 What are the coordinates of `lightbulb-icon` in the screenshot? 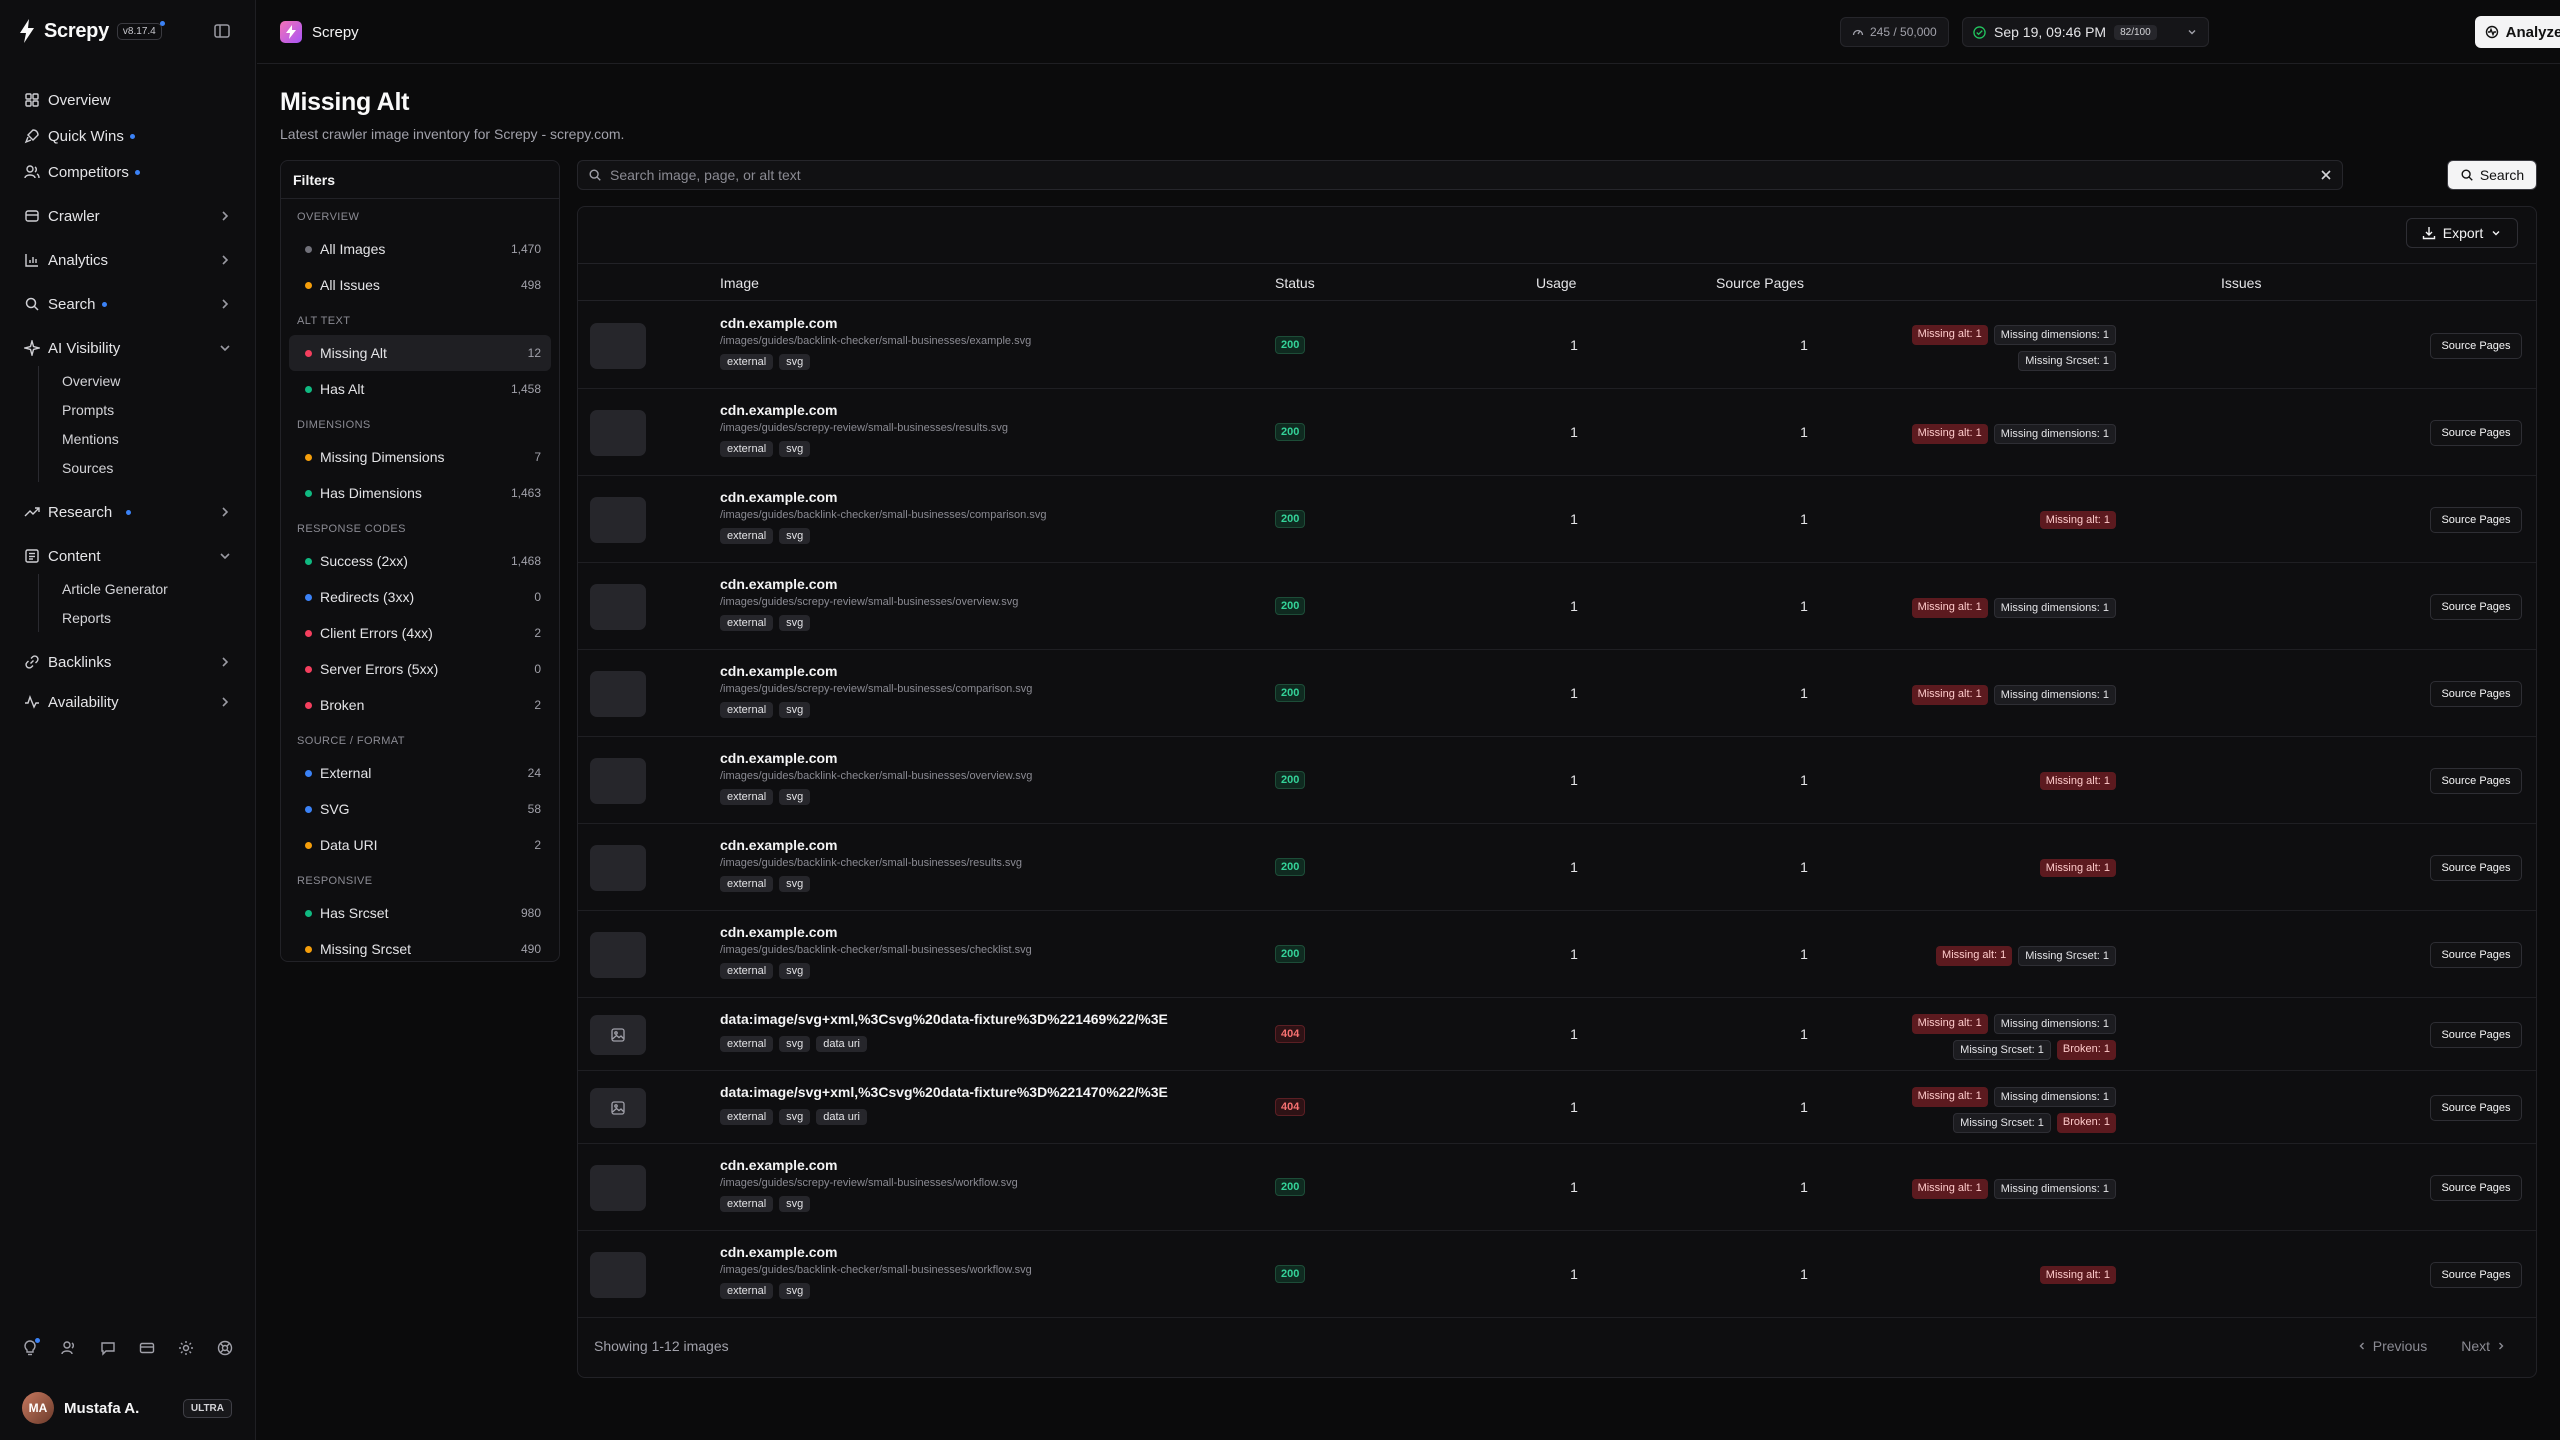 It's located at (31, 1347).